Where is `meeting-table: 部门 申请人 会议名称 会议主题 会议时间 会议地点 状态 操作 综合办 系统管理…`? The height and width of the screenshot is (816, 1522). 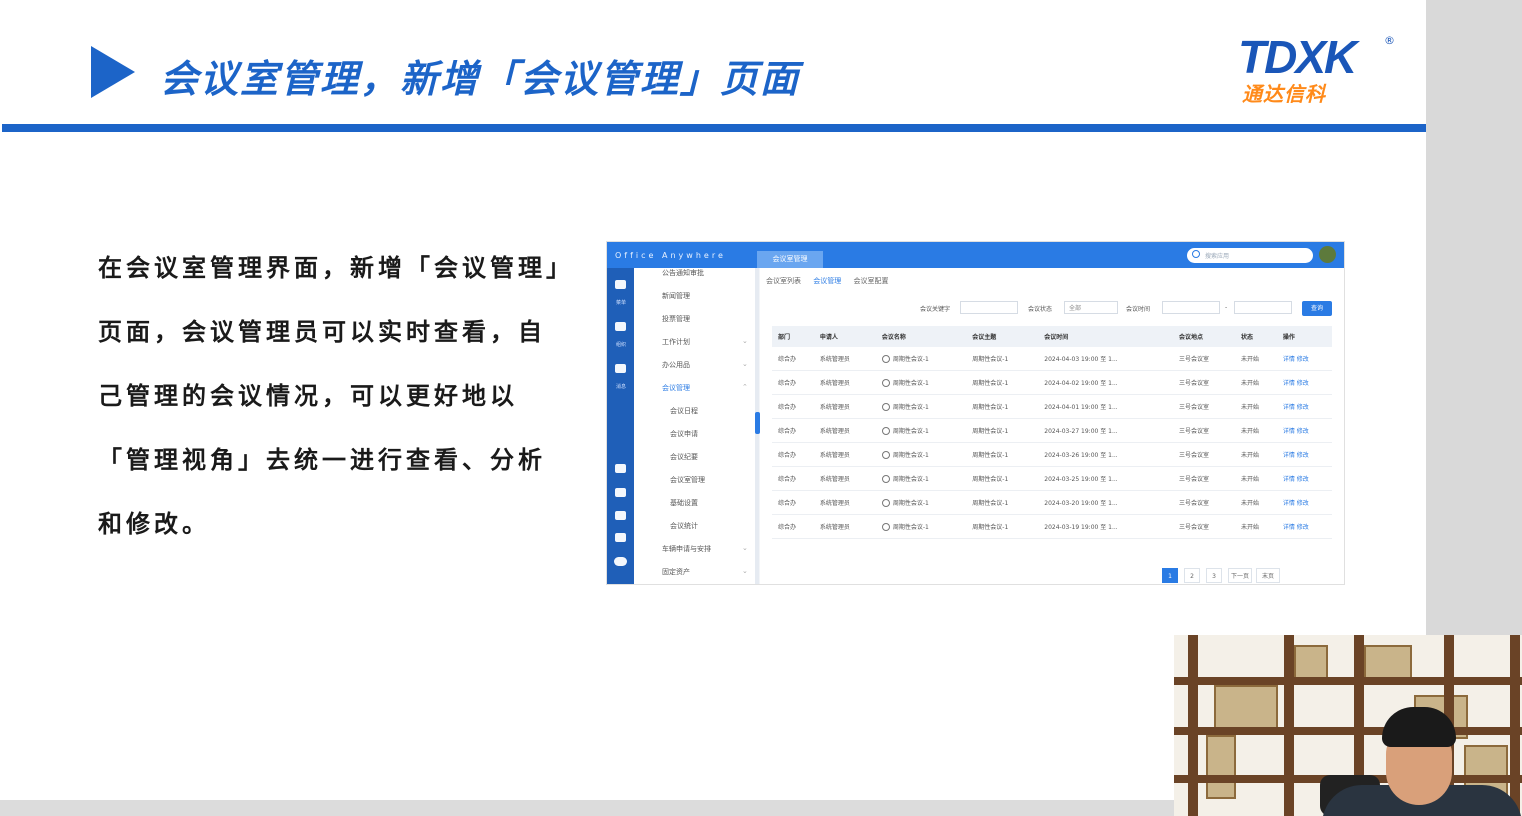 meeting-table: 部门 申请人 会议名称 会议主题 会议时间 会议地点 状态 操作 综合办 系统管理… is located at coordinates (1052, 432).